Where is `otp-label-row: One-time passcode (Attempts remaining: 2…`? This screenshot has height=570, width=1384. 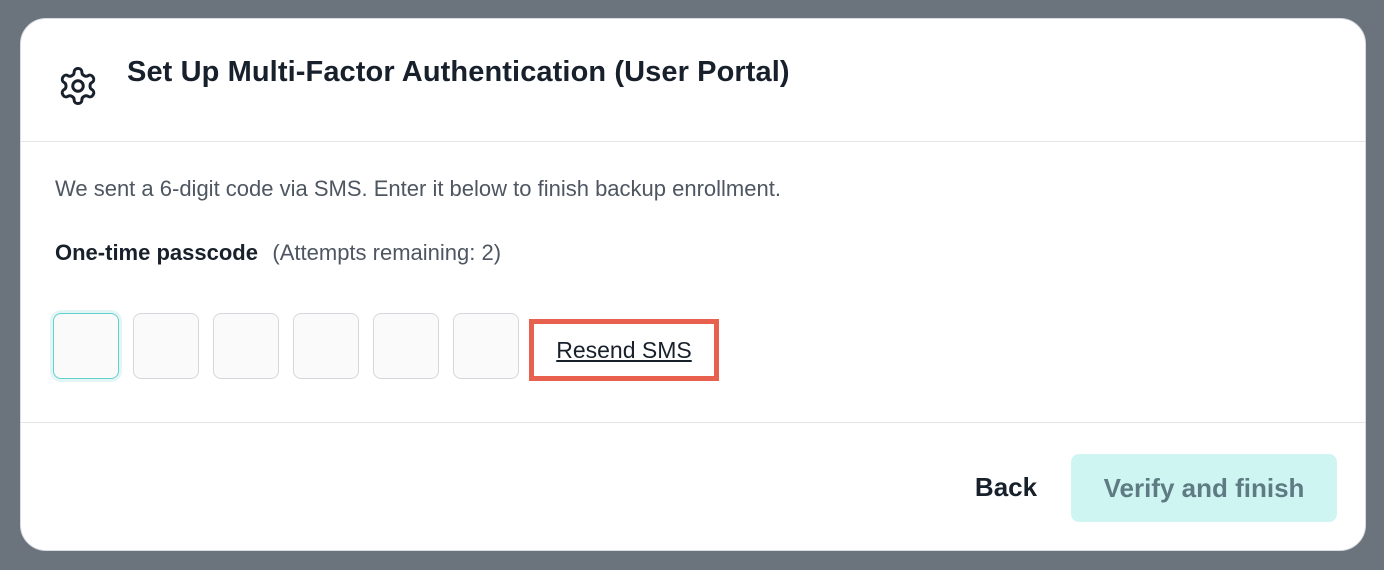
otp-label-row: One-time passcode (Attempts remaining: 2… is located at coordinates (278, 253).